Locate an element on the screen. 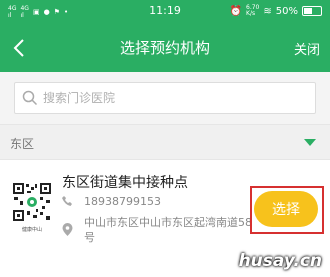 The width and height of the screenshot is (330, 277). select-button: 选择 is located at coordinates (286, 209).